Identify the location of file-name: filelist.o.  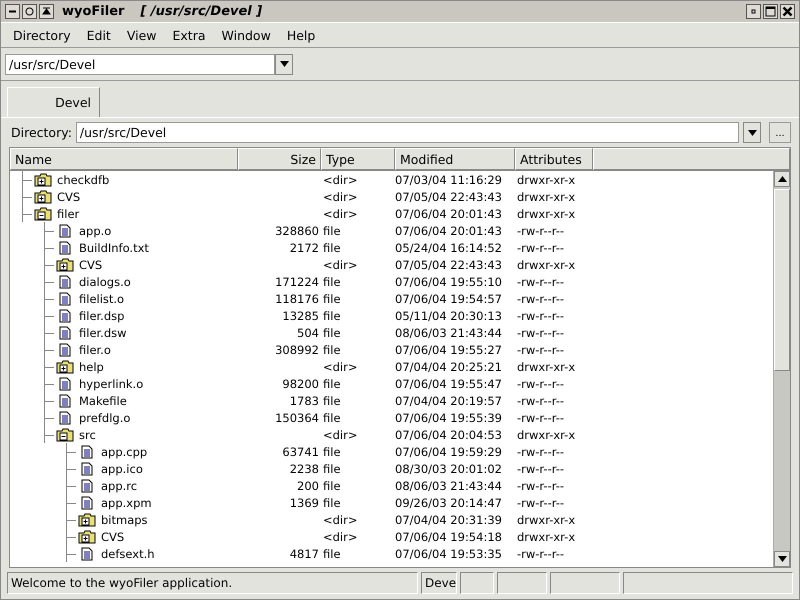
(100, 299).